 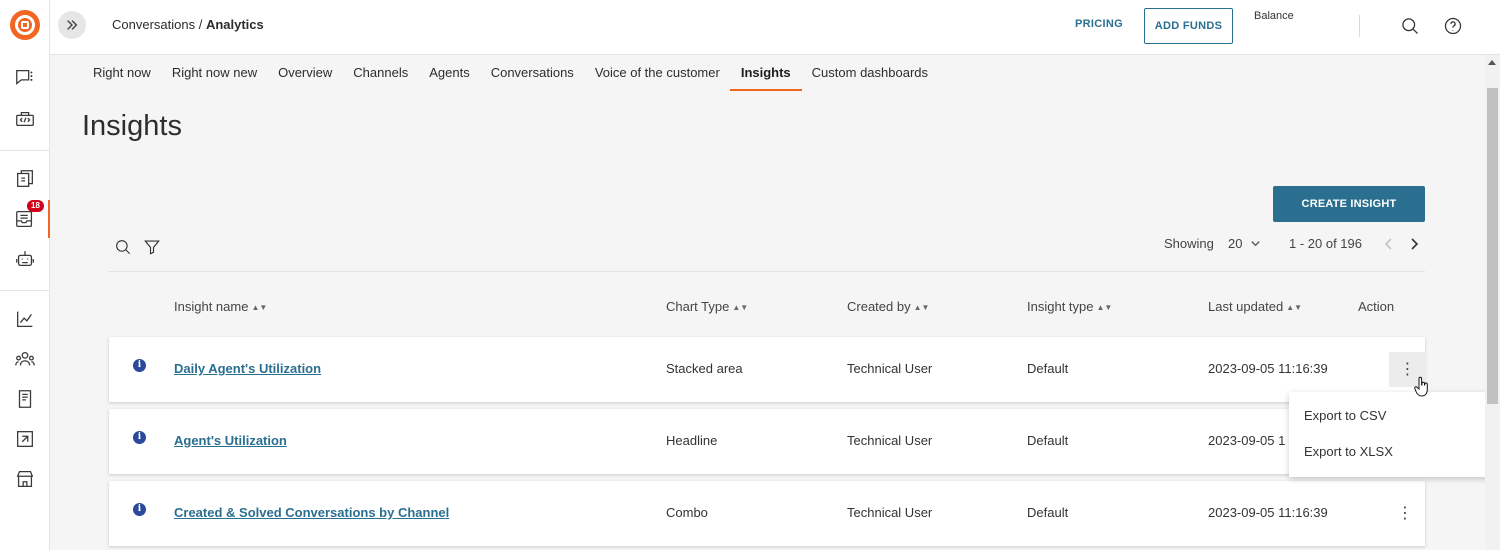 I want to click on prev-page-button, so click(x=1389, y=244).